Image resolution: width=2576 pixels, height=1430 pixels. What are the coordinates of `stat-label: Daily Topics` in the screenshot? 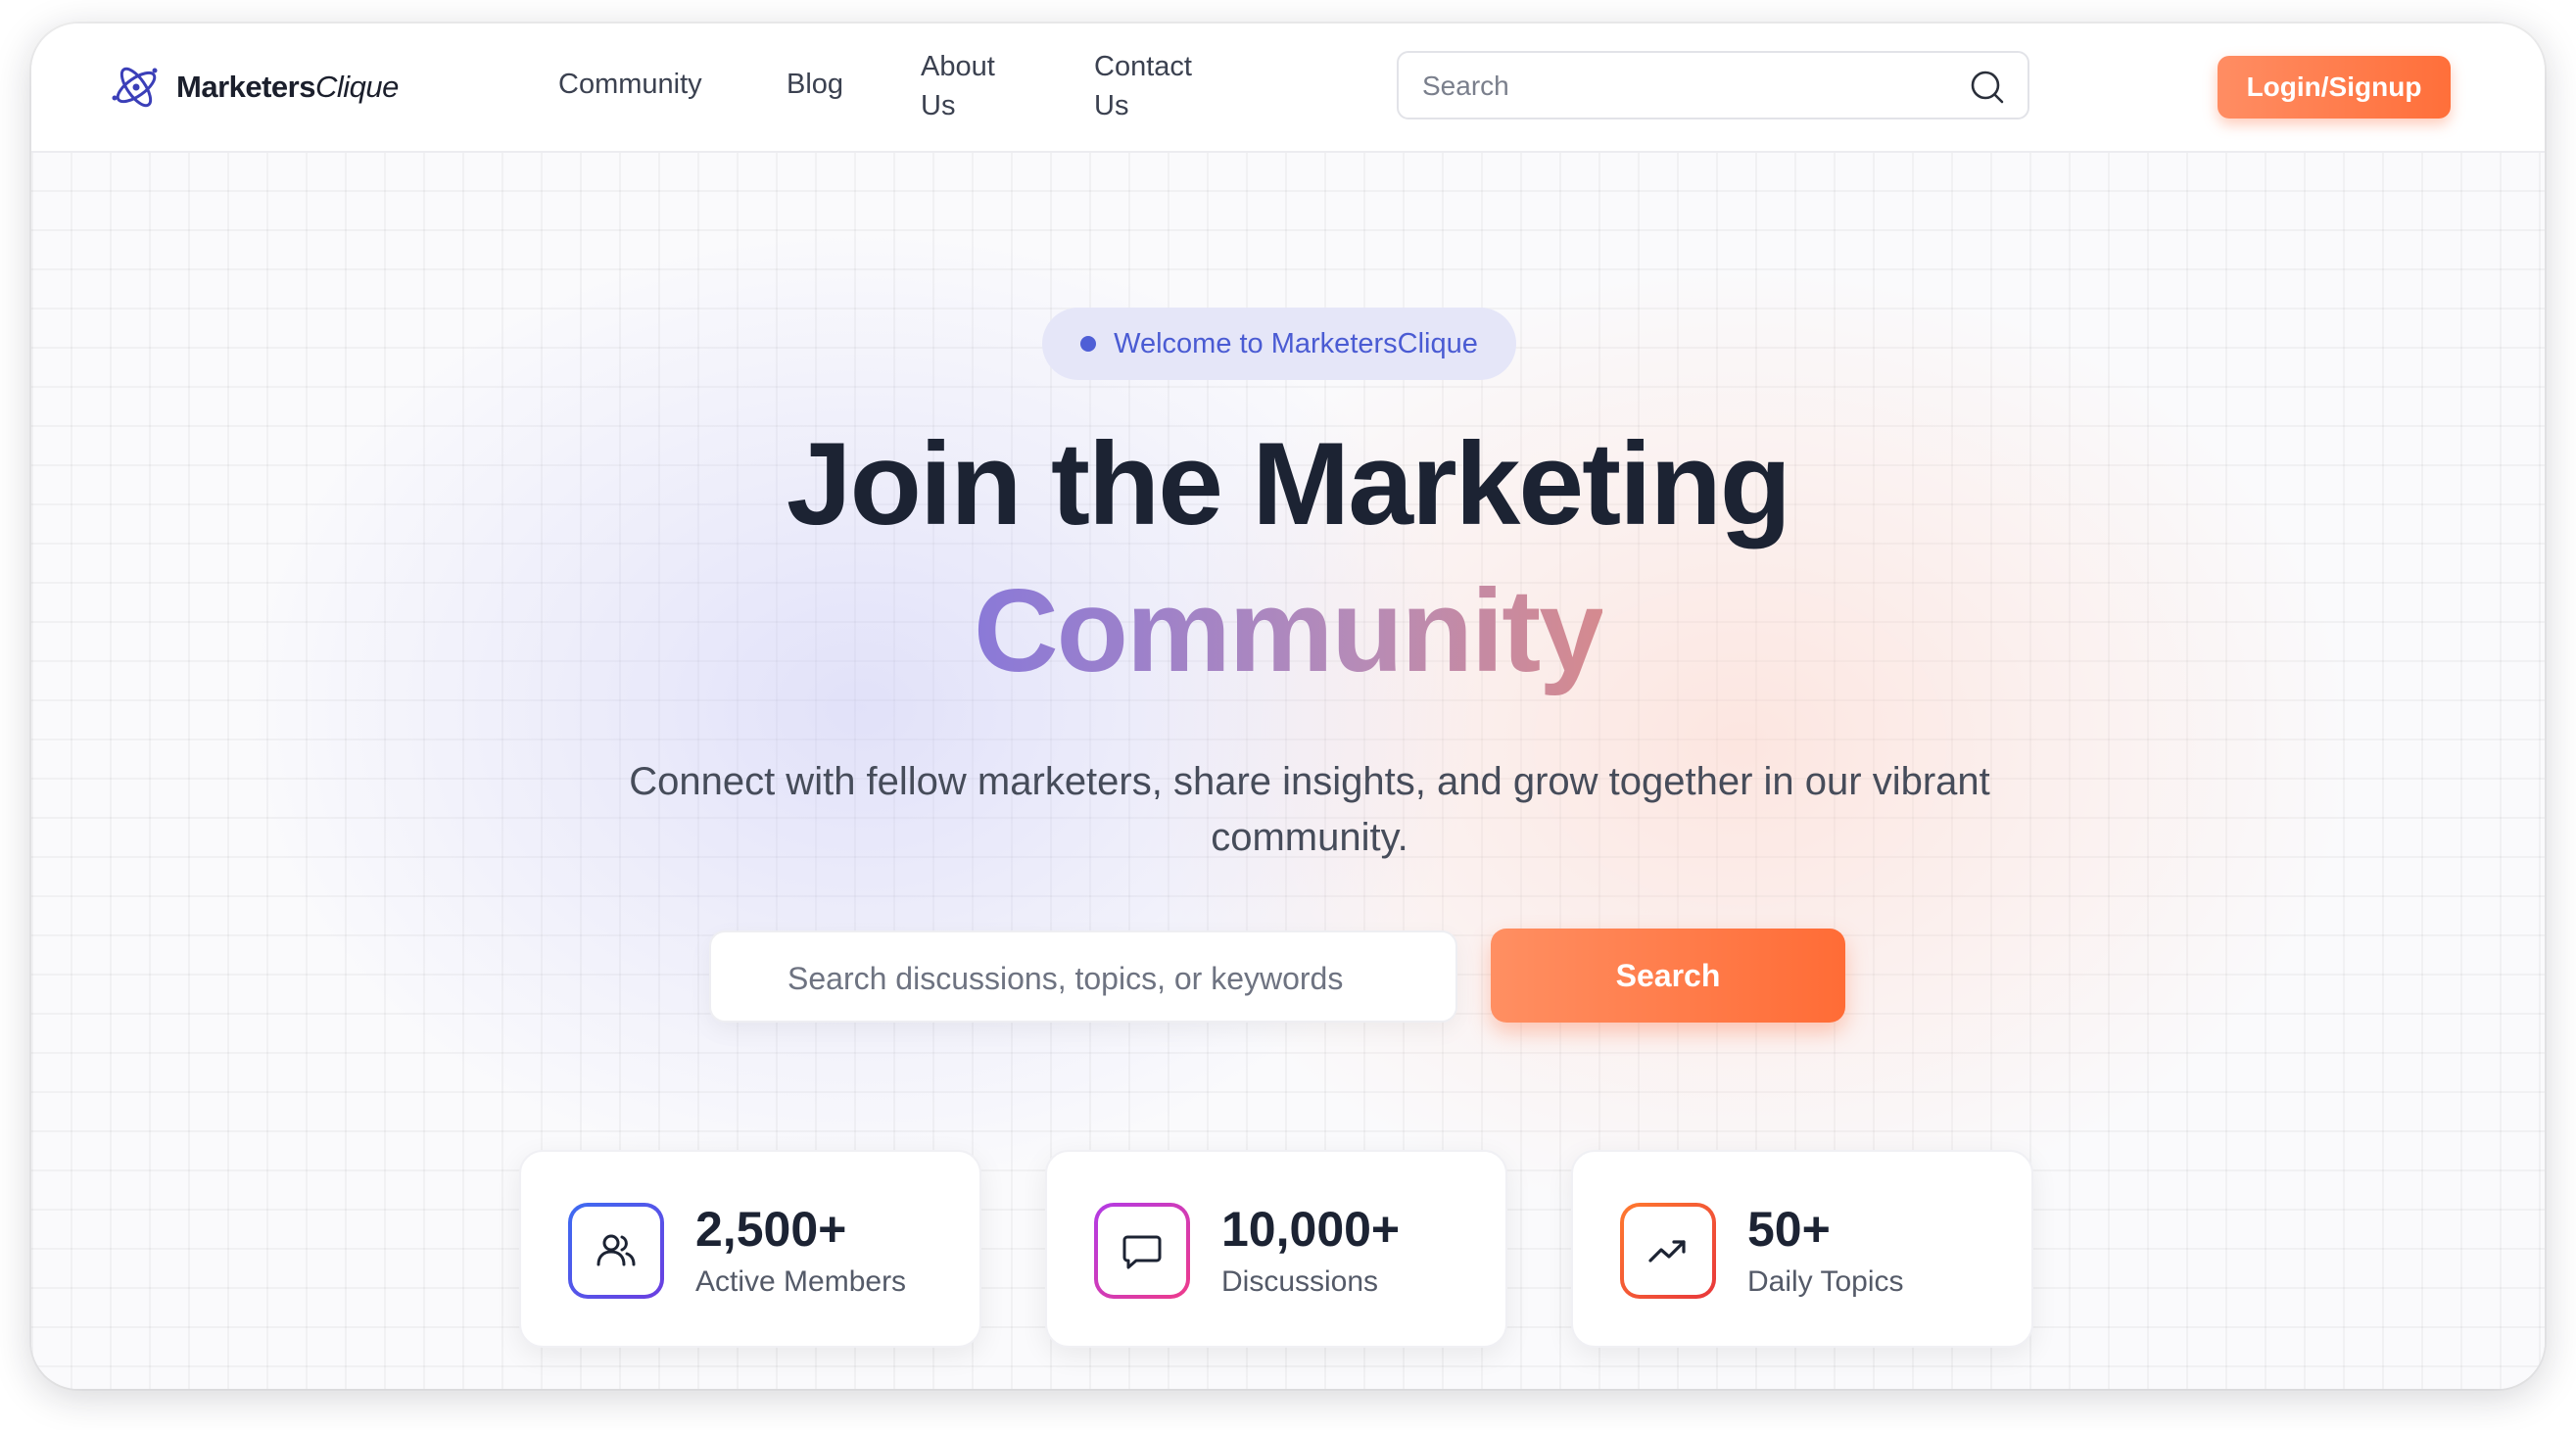 It's located at (1826, 1282).